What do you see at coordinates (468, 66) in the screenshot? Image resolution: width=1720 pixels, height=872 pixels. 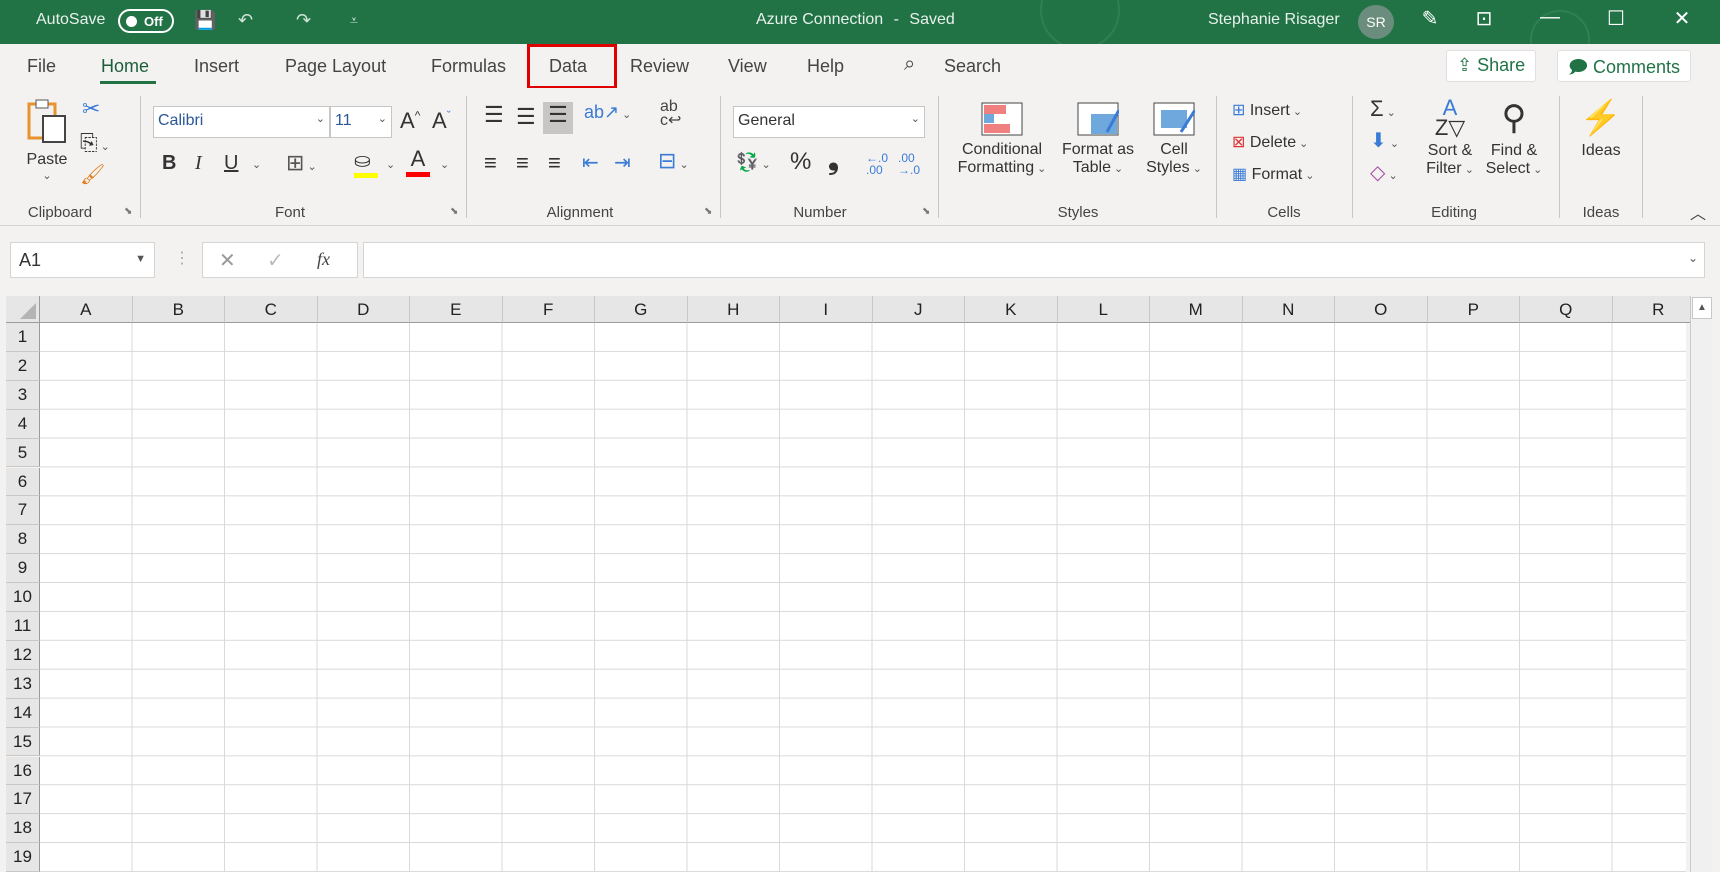 I see `tab-formulas: Formulas` at bounding box center [468, 66].